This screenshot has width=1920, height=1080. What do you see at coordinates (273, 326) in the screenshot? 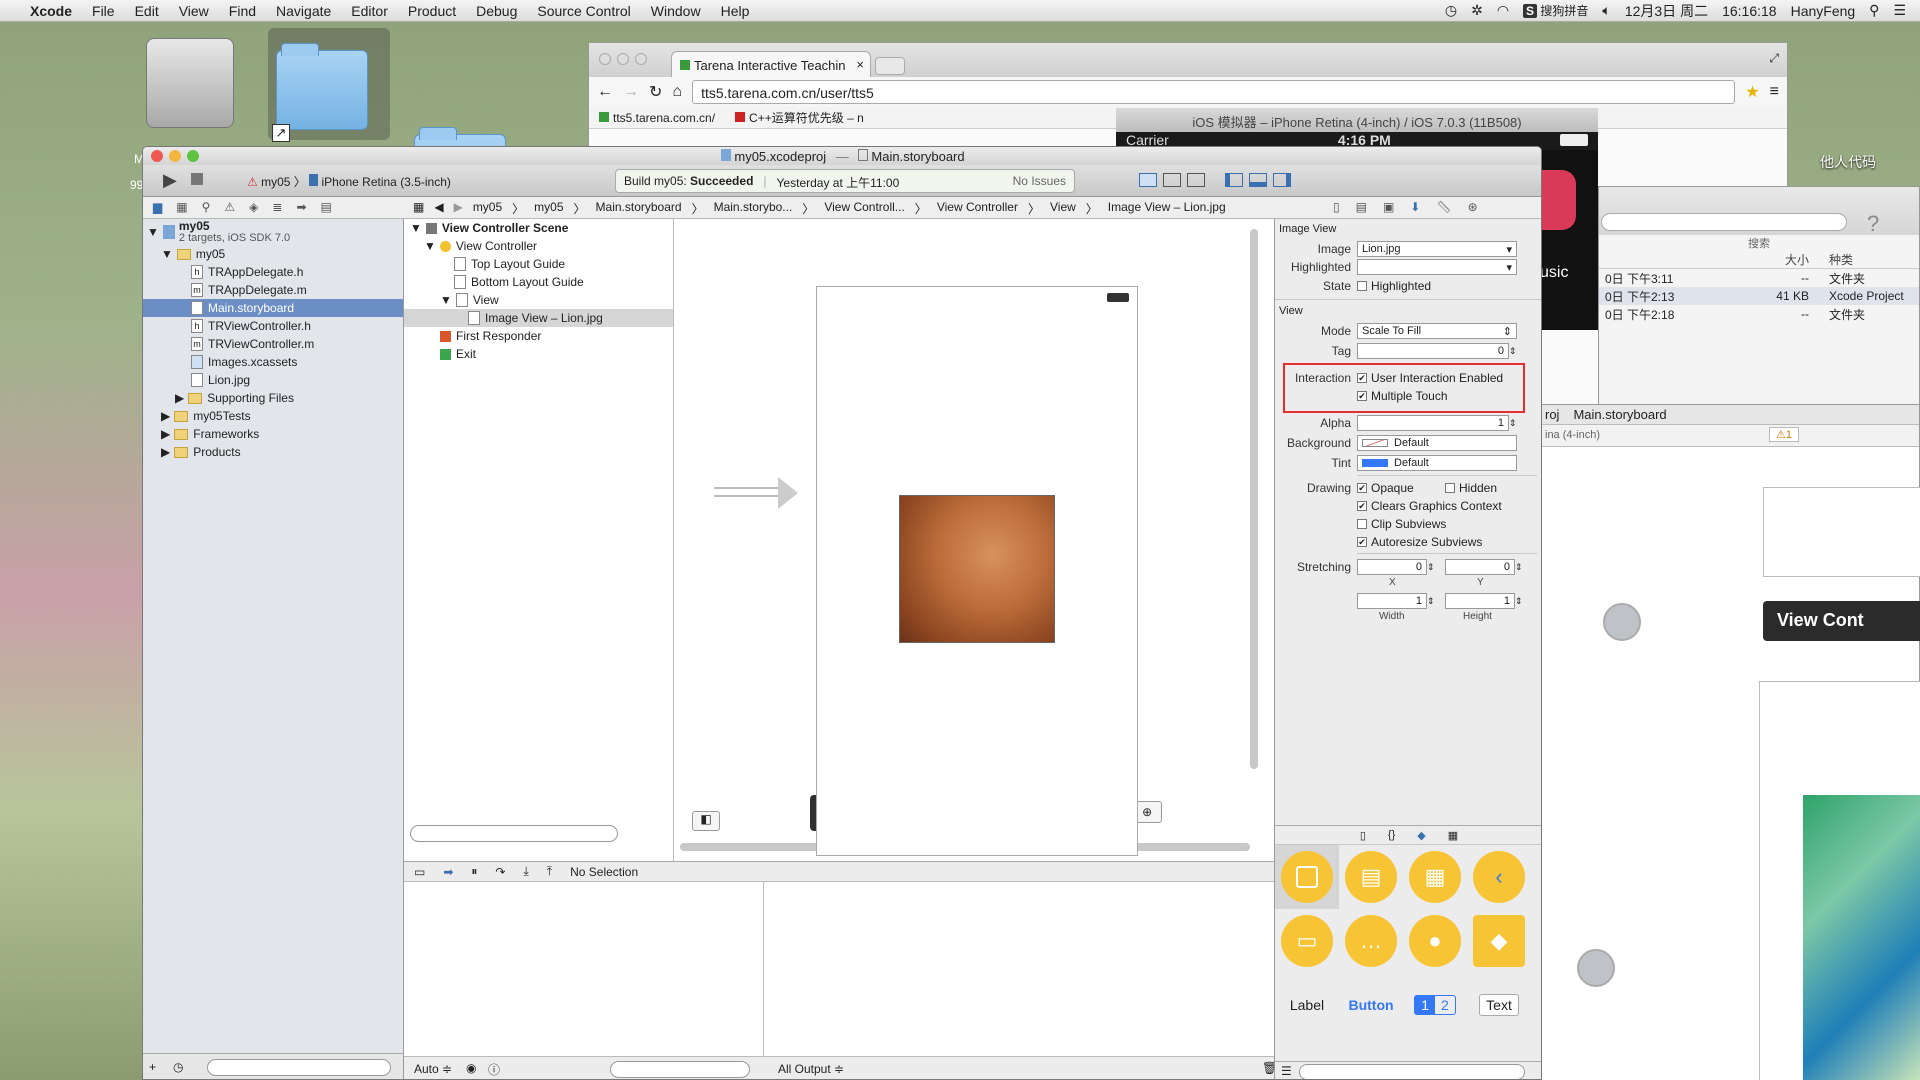
I see `file-row: h TRViewController.h` at bounding box center [273, 326].